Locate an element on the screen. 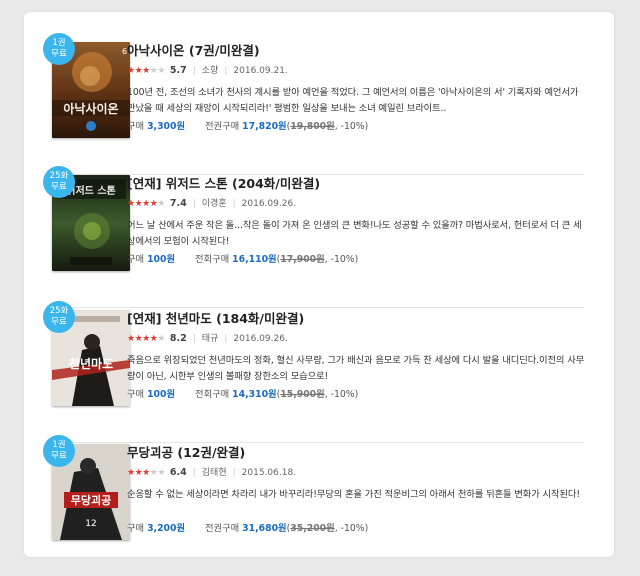 This screenshot has height=576, width=640. price-row: 구매 100원 전회구매 16,110원(17,900원, -10%) is located at coordinates (356, 260).